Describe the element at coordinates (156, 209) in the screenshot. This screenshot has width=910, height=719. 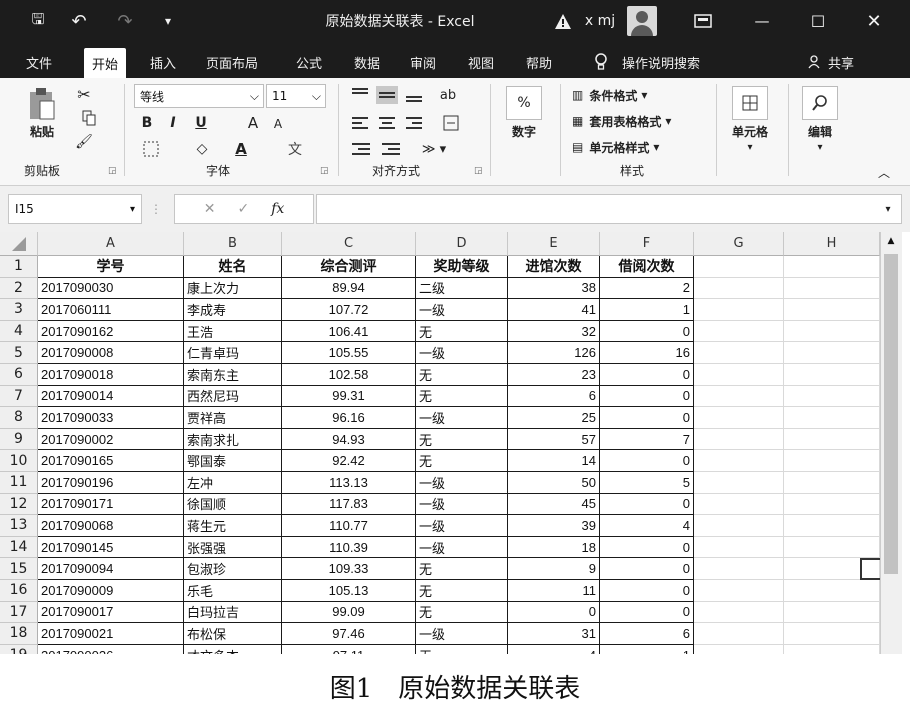
I see `vertical-dots-icon: ⋮` at that location.